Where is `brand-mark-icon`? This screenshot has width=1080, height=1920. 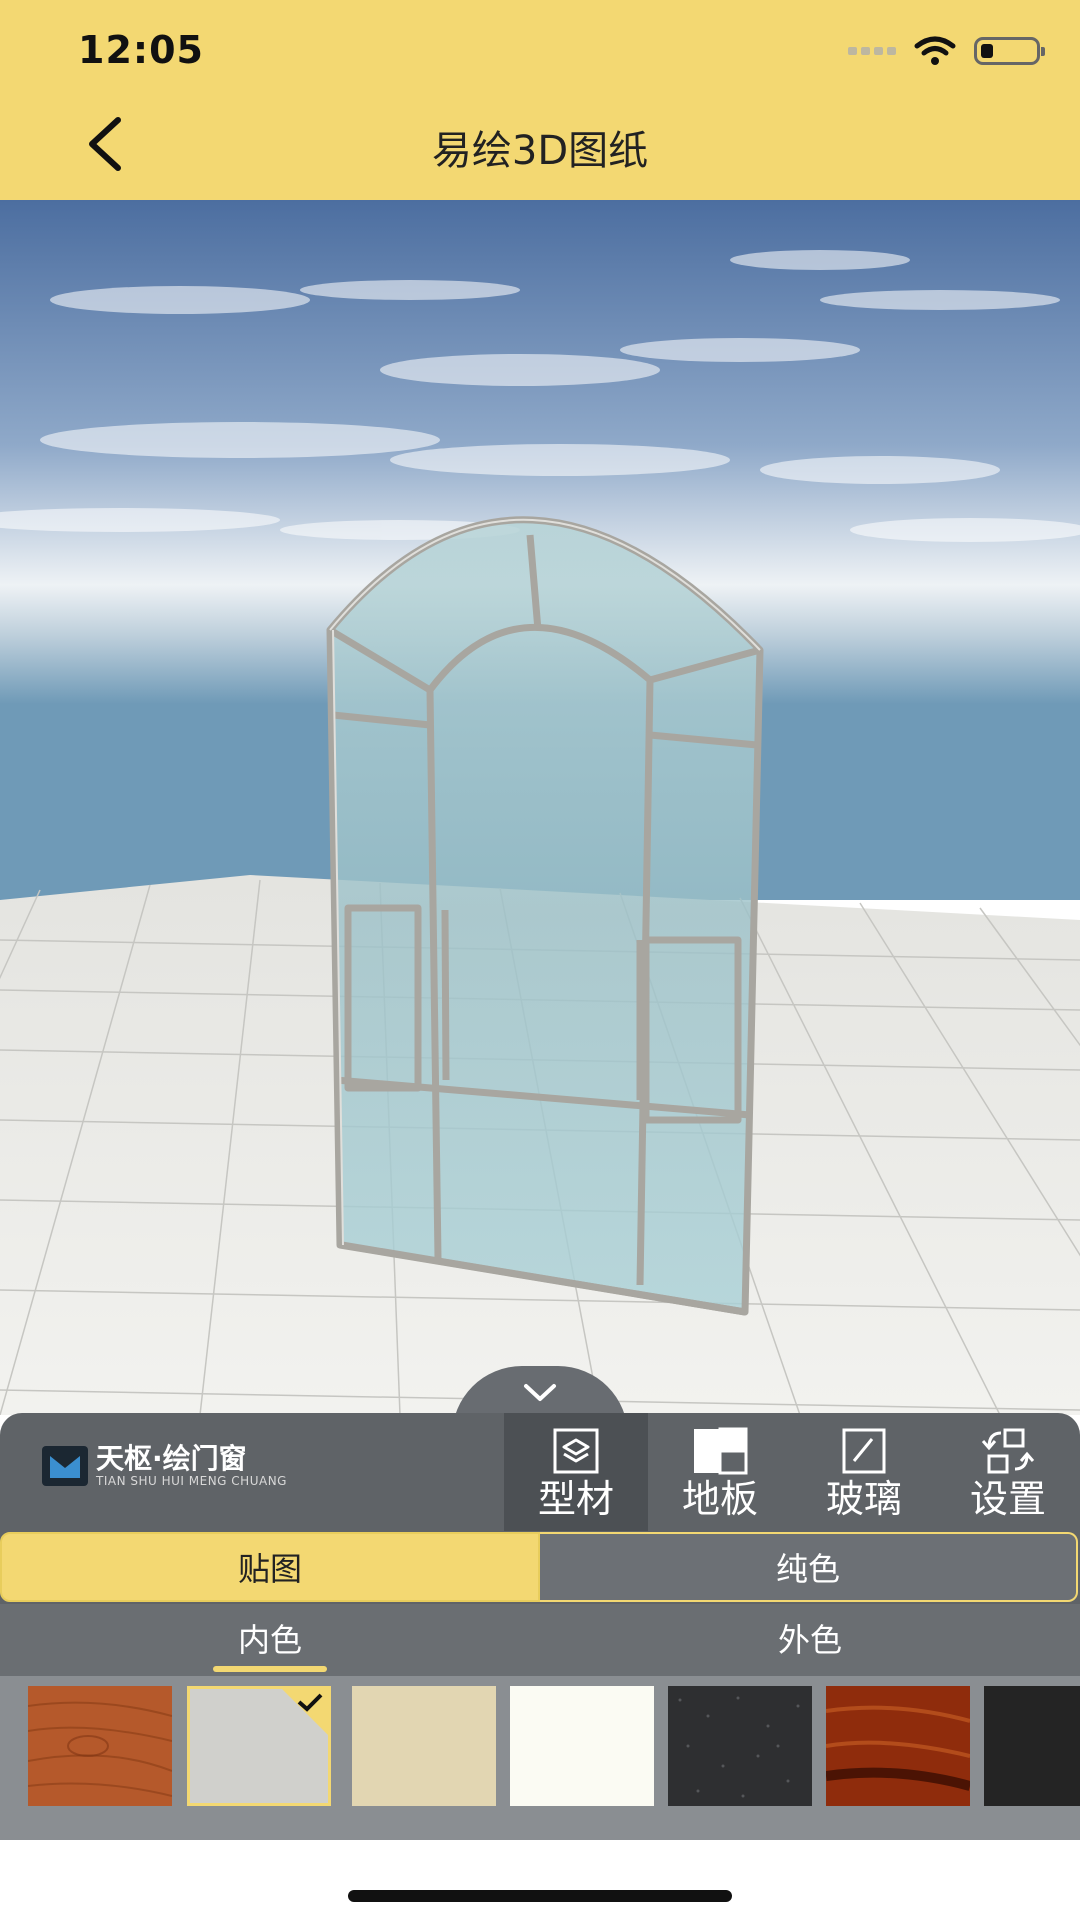
brand-mark-icon is located at coordinates (65, 1466).